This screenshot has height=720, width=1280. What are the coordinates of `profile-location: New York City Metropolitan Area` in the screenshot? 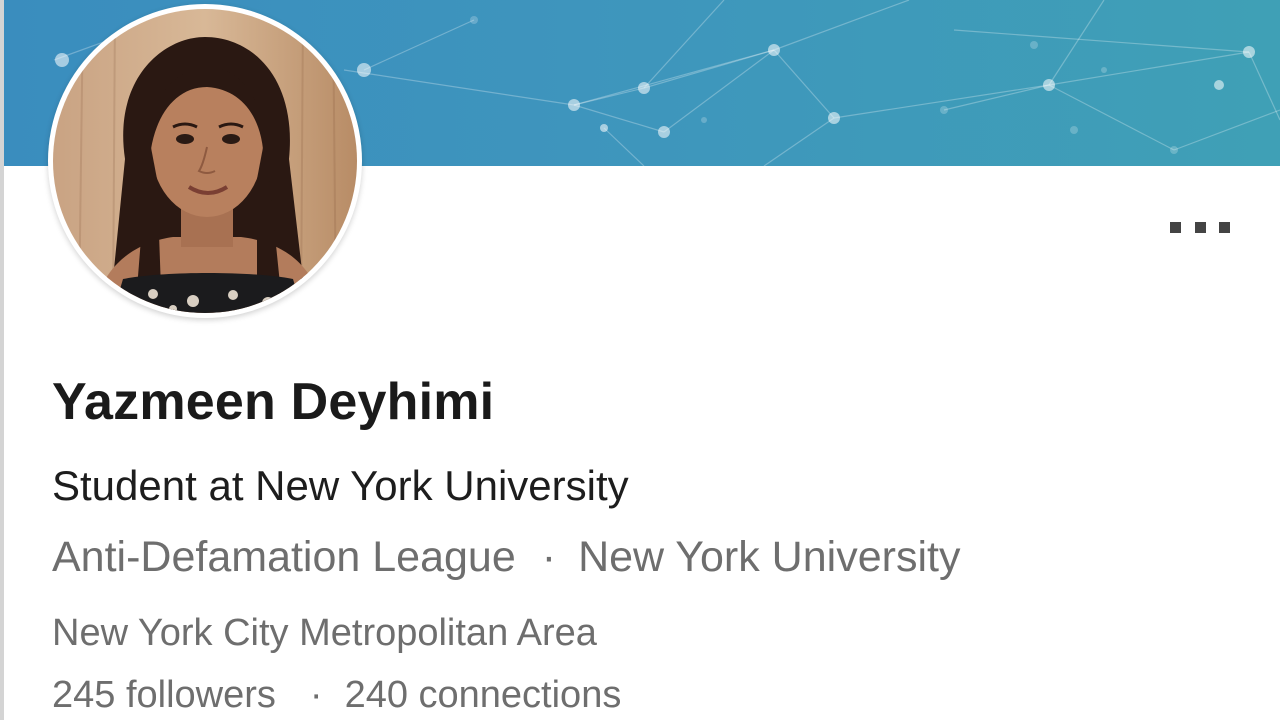 It's located at (324, 633).